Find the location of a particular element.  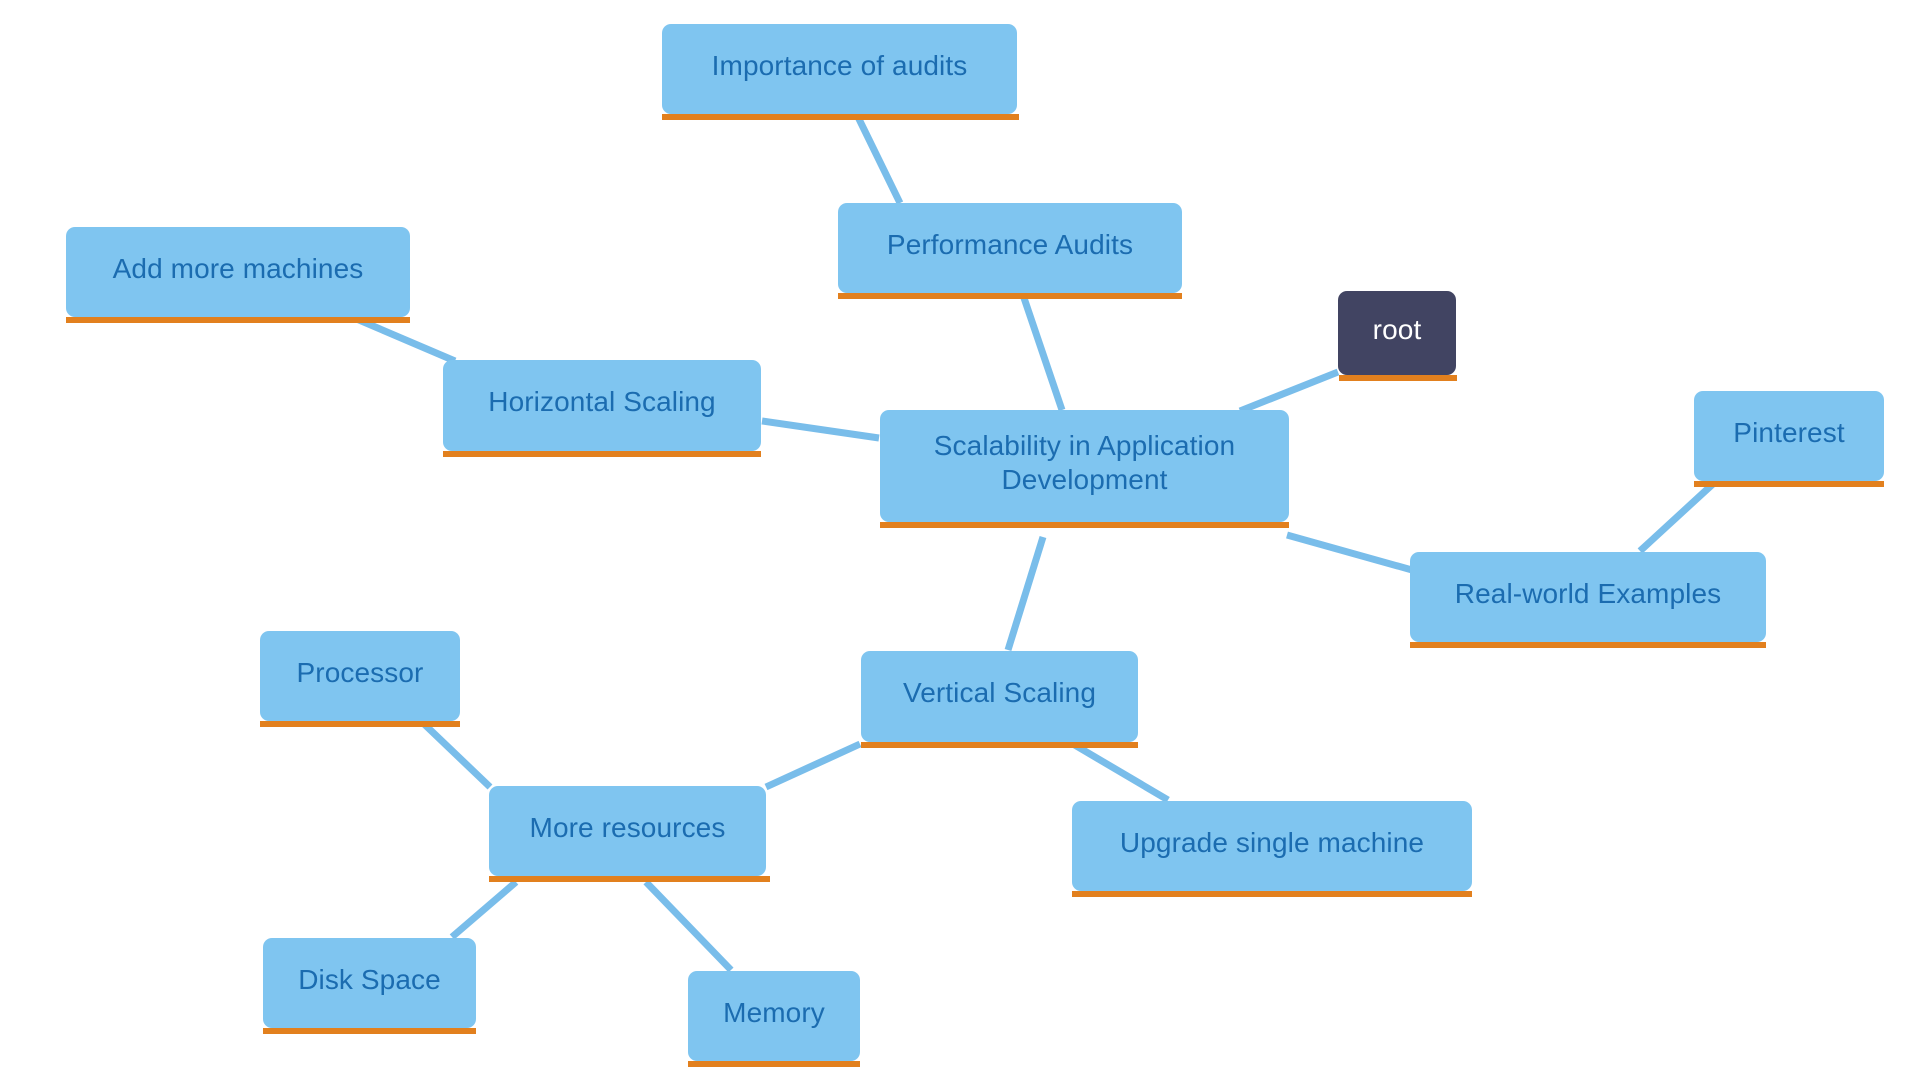

mindmap-node-label-horizontal_scaling: Horizontal Scaling is located at coordinates (602, 402).